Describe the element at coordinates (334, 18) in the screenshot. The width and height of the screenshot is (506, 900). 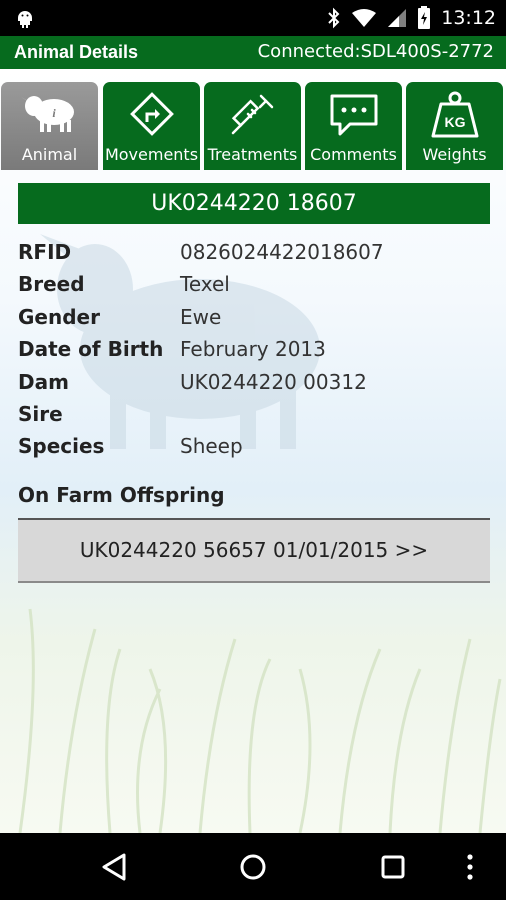
I see `bluetooth-icon` at that location.